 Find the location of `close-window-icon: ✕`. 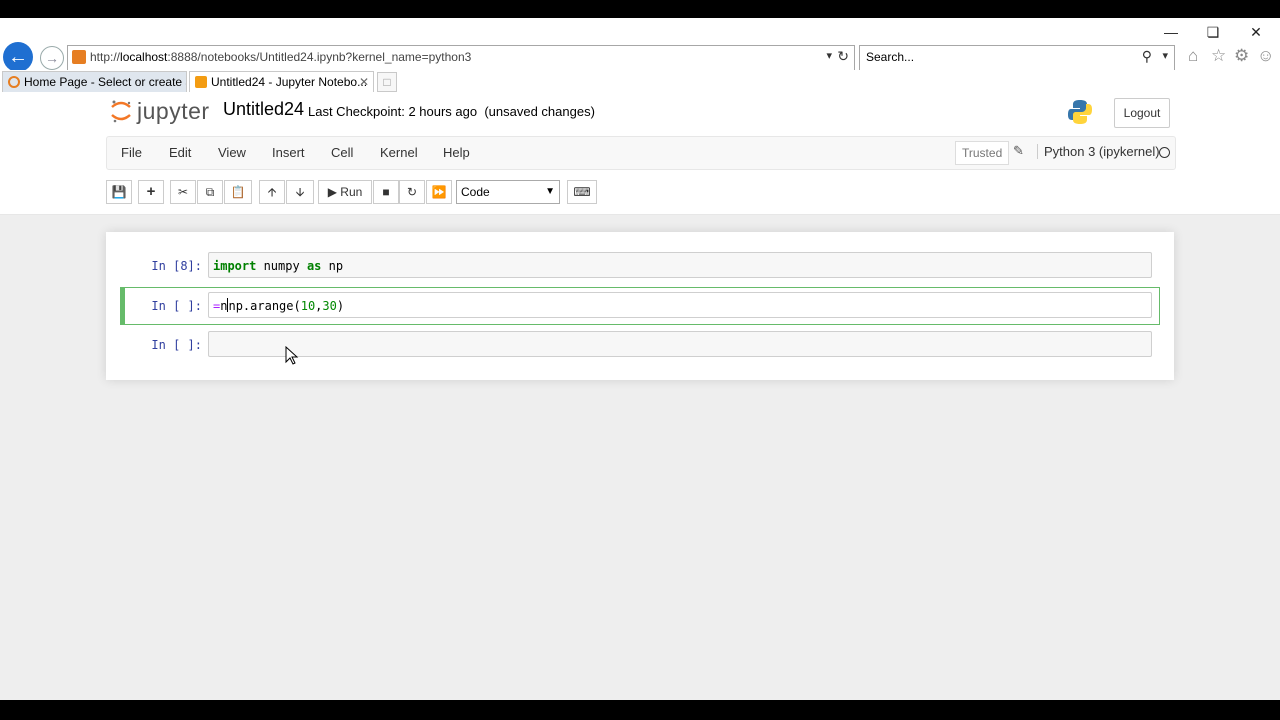

close-window-icon: ✕ is located at coordinates (1256, 32).